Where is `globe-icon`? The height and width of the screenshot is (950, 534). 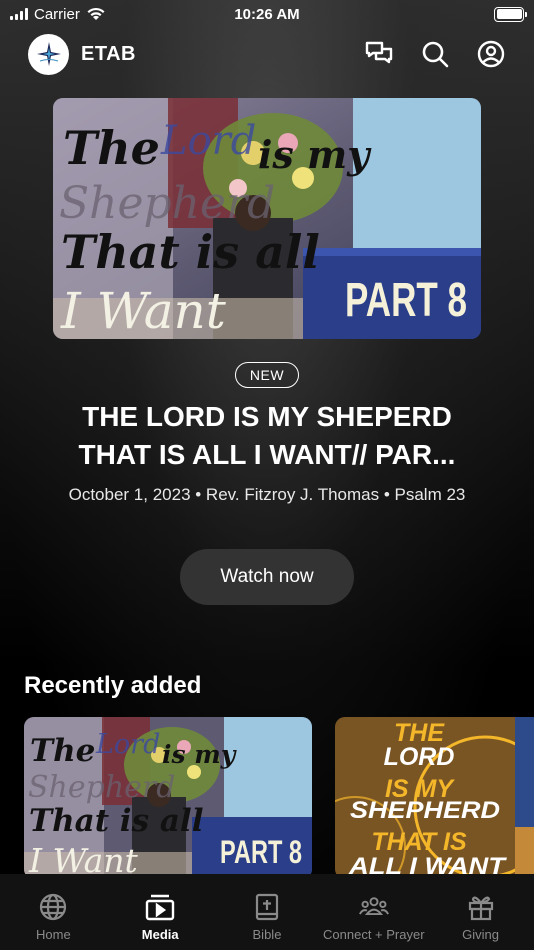 globe-icon is located at coordinates (53, 907).